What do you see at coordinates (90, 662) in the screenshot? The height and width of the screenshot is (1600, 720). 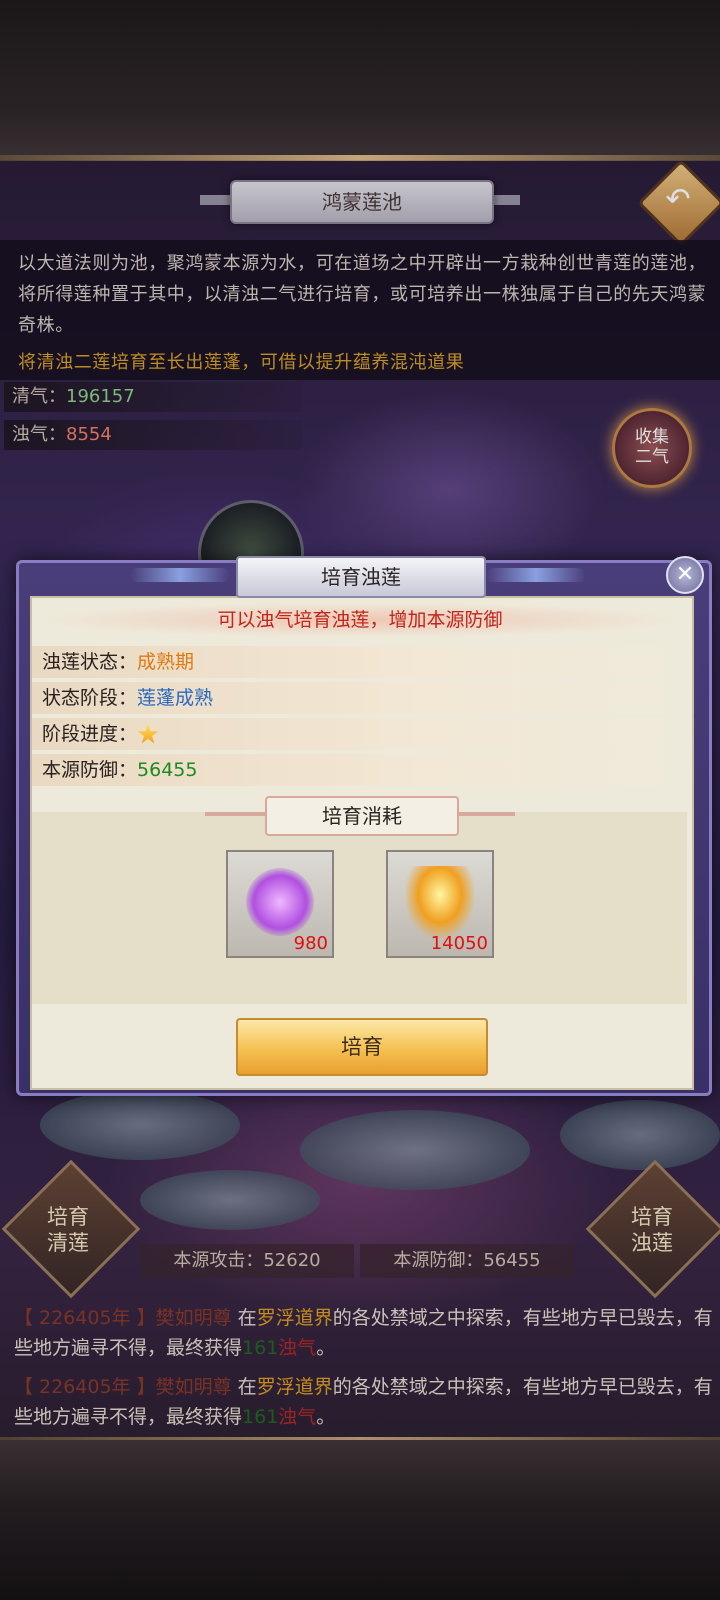 I see `info-label: 浊莲状态：` at bounding box center [90, 662].